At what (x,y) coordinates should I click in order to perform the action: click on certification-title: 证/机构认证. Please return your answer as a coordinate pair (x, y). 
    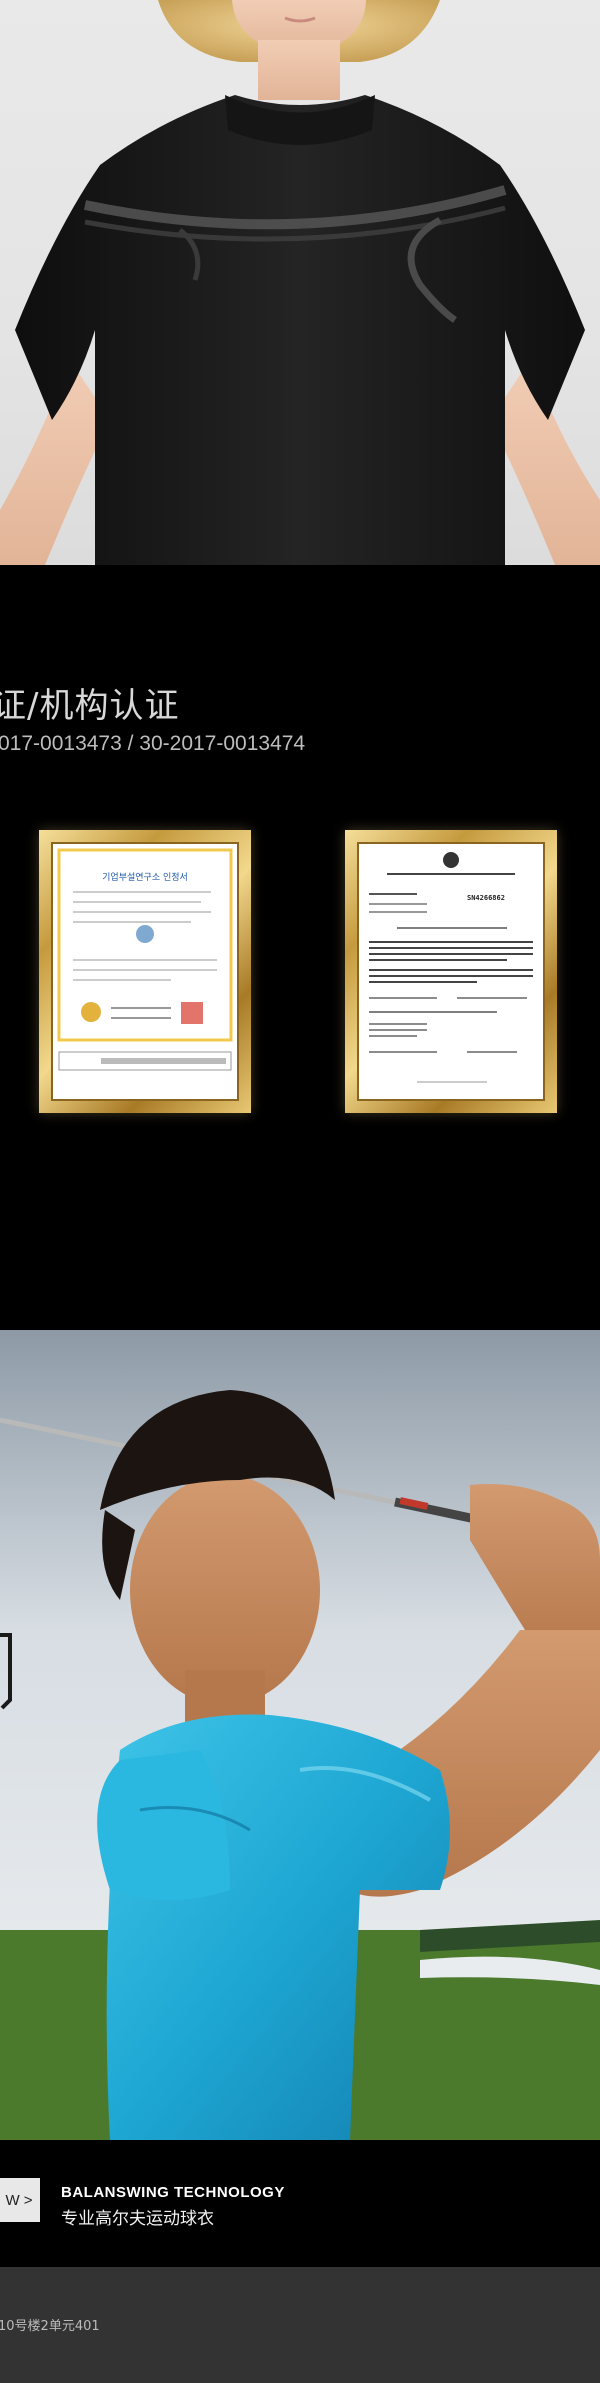
    Looking at the image, I should click on (90, 706).